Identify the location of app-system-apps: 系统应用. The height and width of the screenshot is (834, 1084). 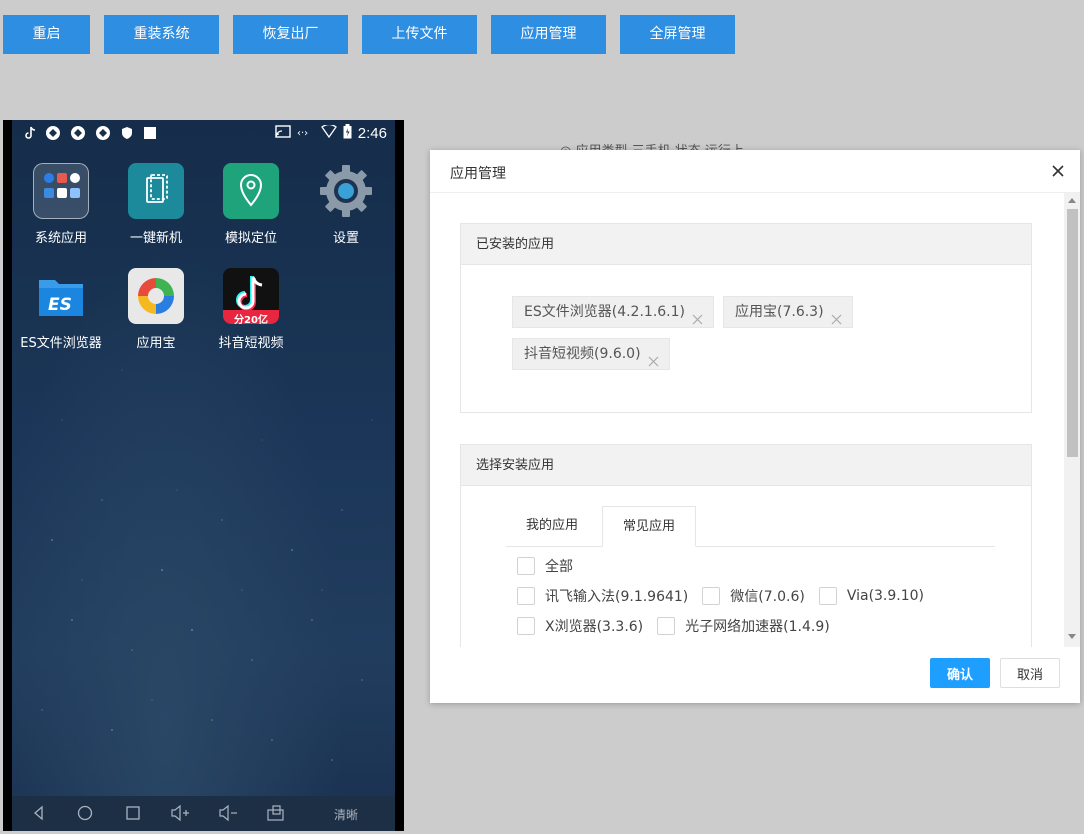
(61, 204).